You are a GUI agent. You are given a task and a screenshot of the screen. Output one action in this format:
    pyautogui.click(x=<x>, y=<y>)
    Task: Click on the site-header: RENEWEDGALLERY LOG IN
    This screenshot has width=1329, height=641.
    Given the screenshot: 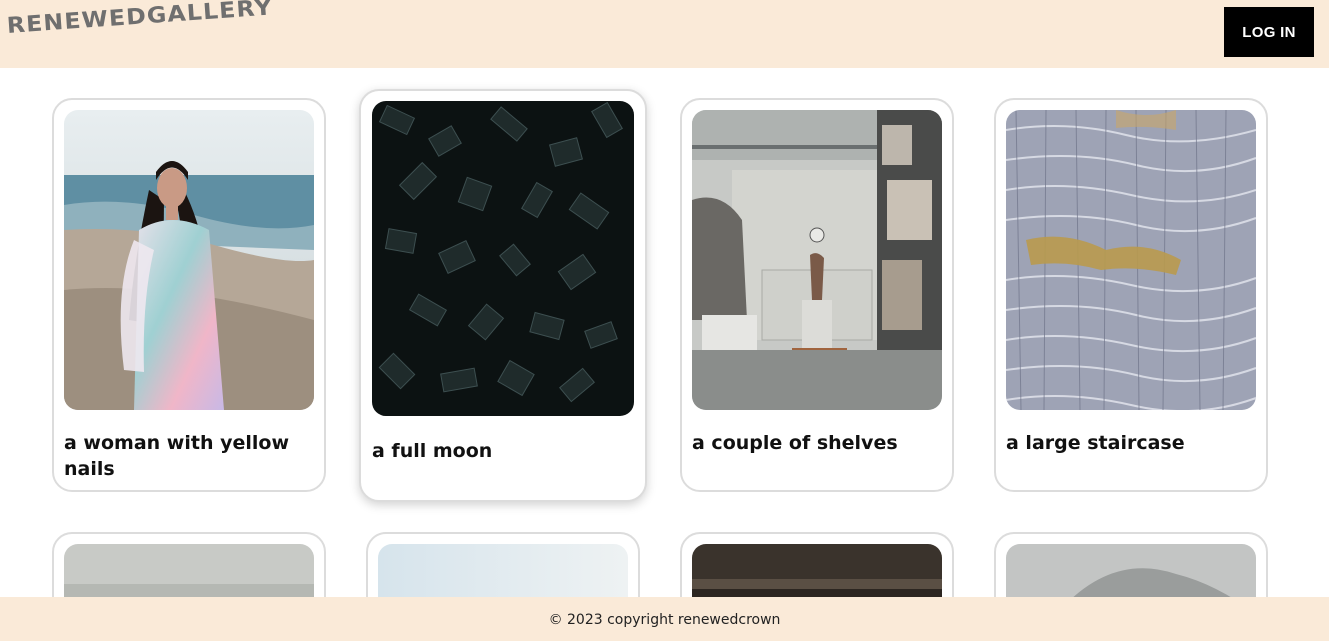 What is the action you would take?
    pyautogui.click(x=664, y=34)
    